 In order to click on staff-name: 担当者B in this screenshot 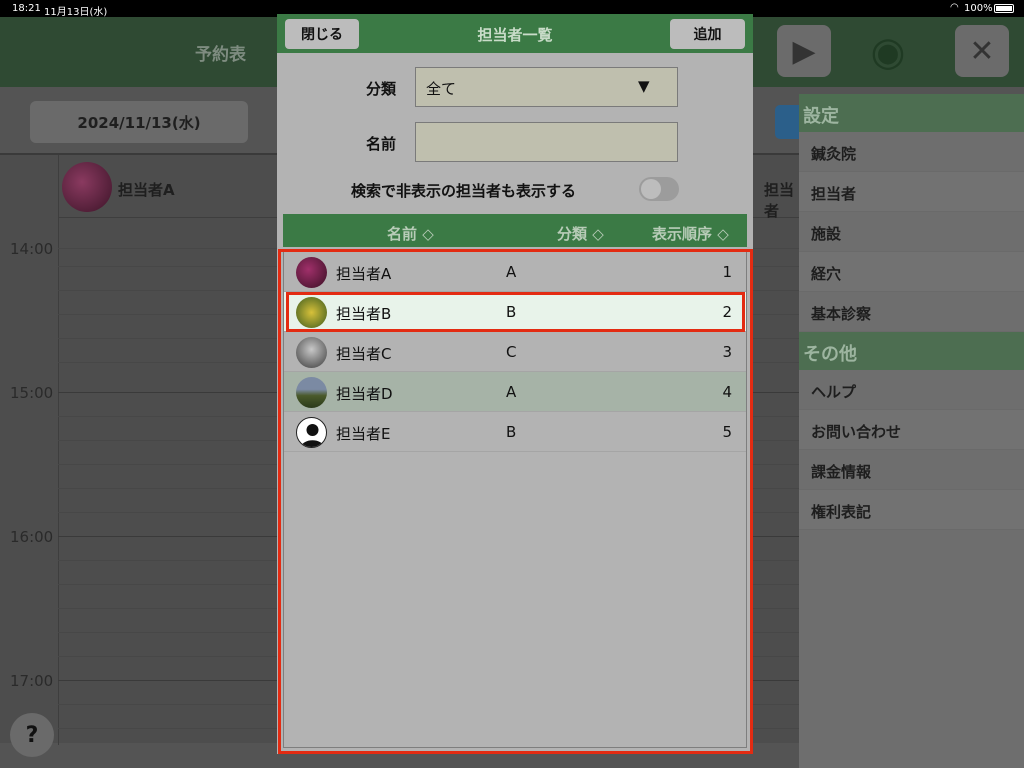, I will do `click(364, 314)`.